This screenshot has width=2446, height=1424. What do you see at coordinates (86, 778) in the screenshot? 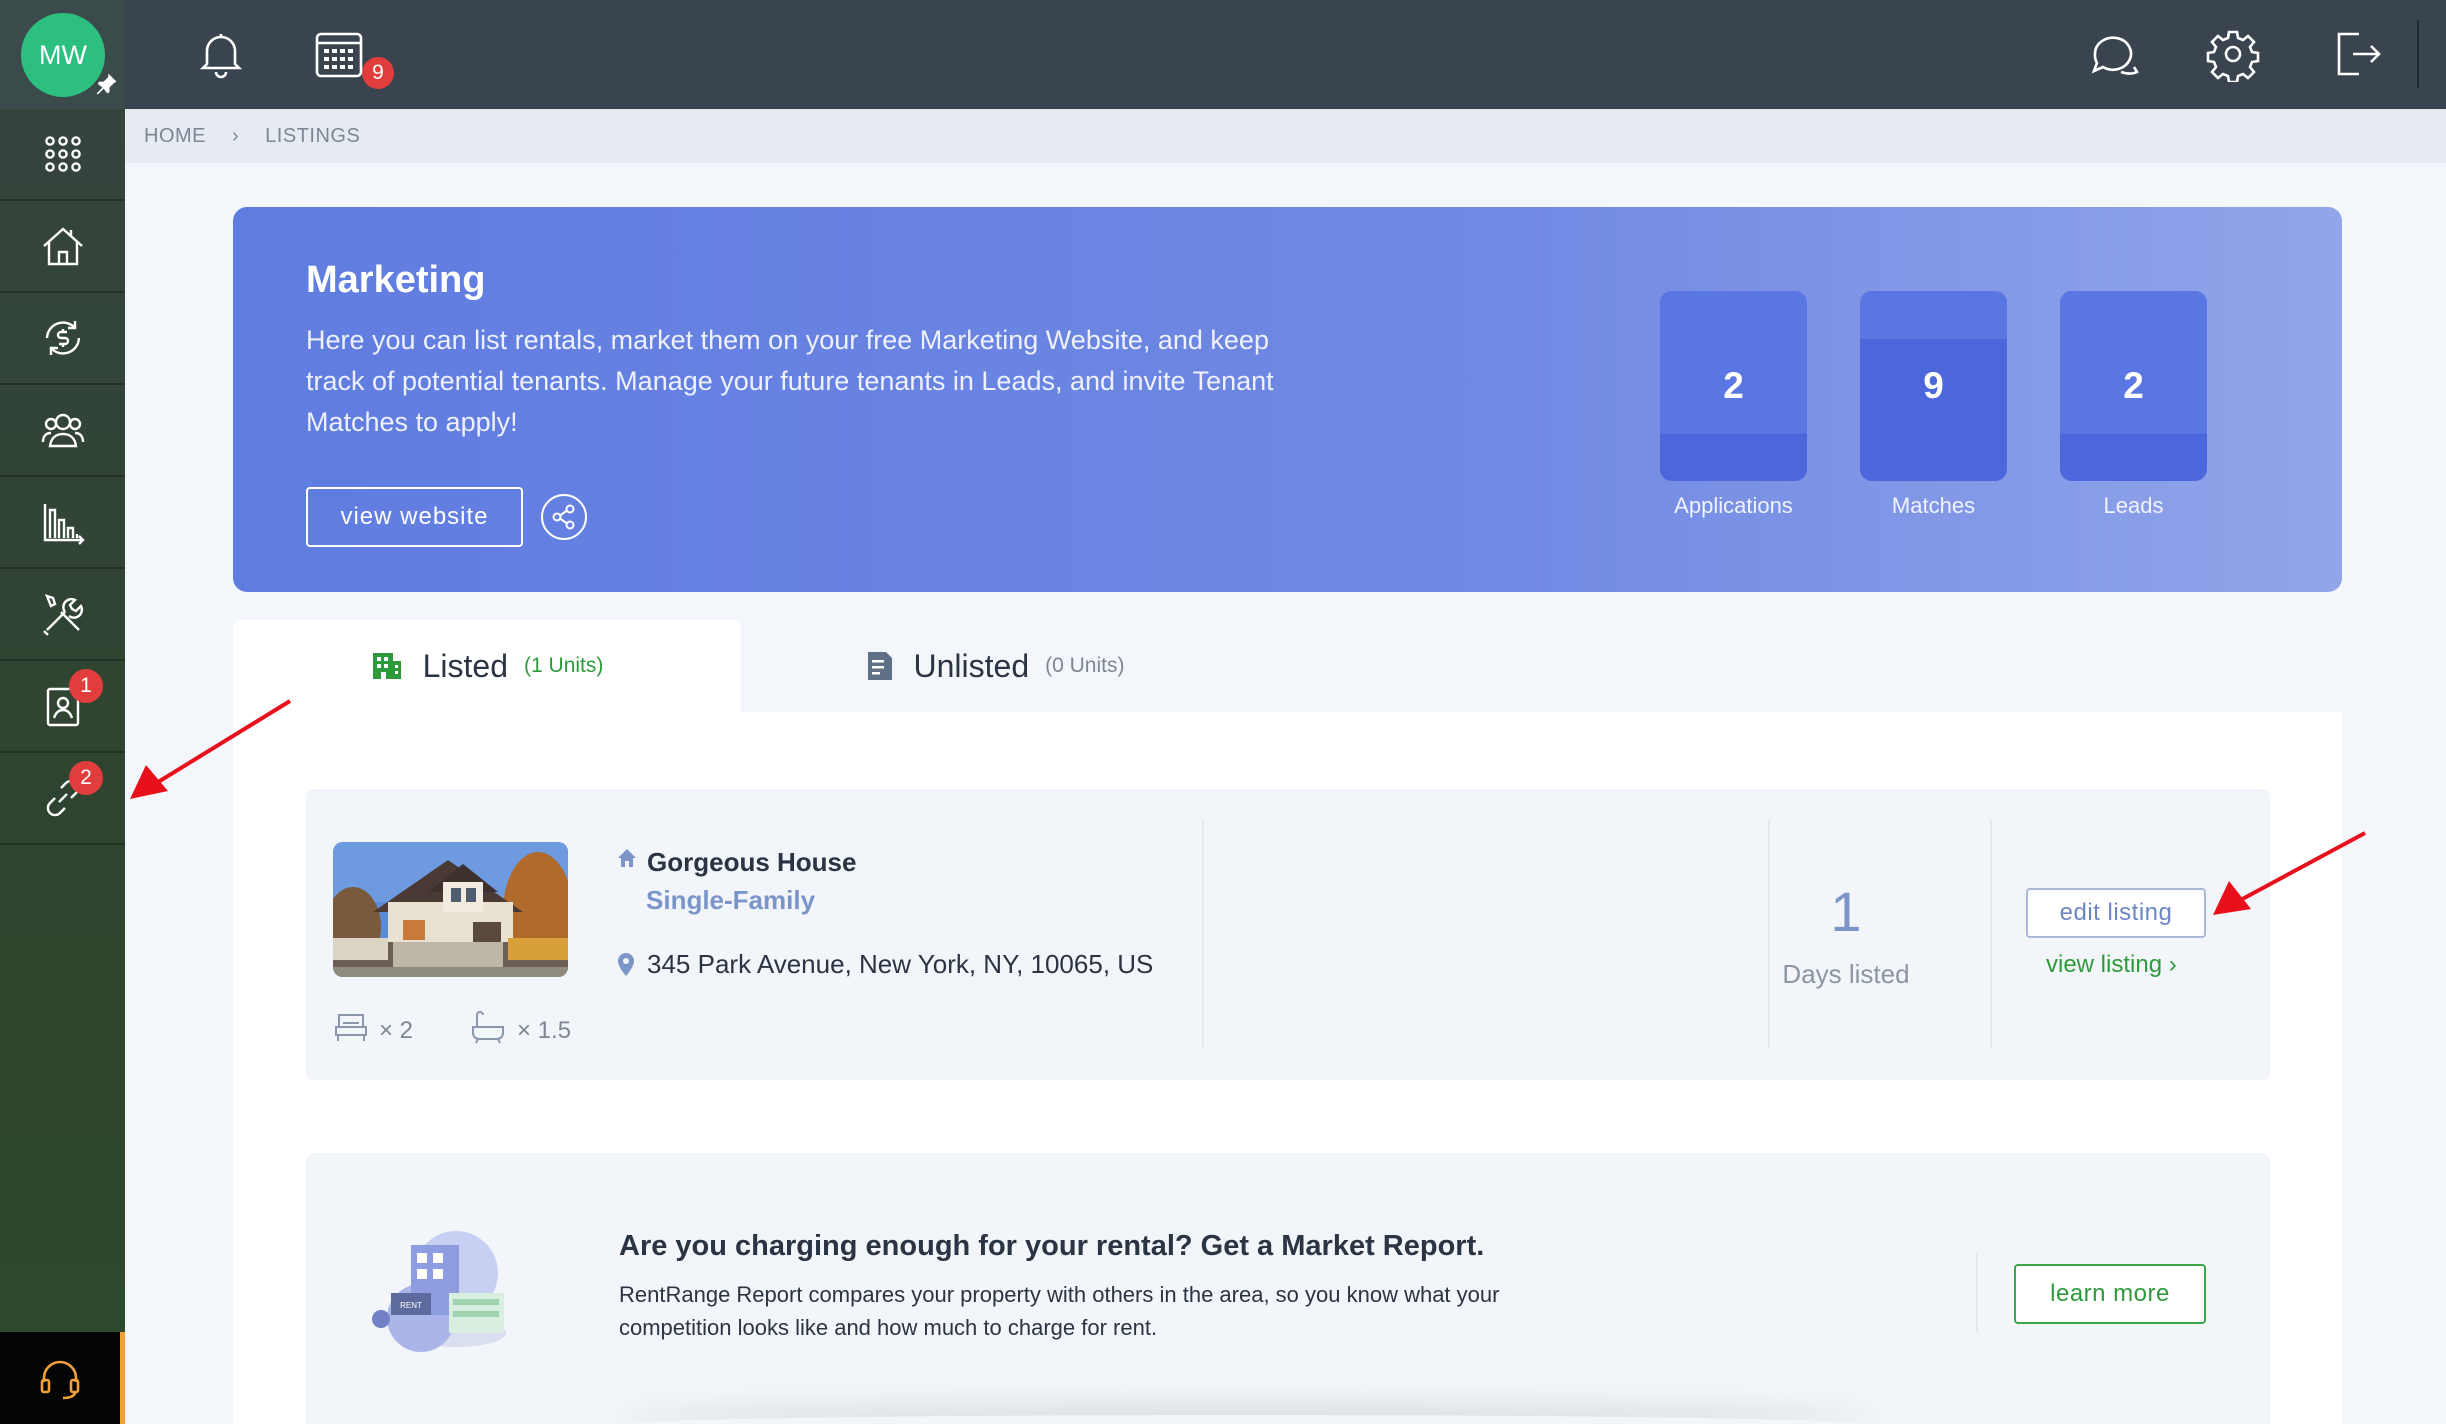
I see `listings-badge: 2` at bounding box center [86, 778].